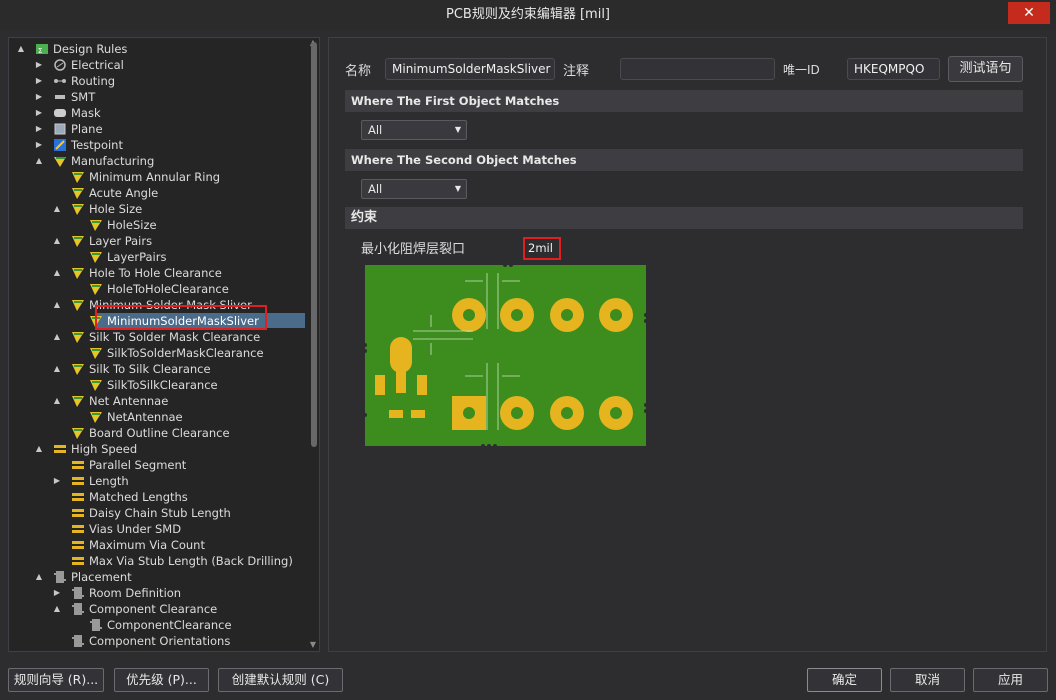 The height and width of the screenshot is (700, 1056). What do you see at coordinates (101, 577) in the screenshot?
I see `tree-item-label: Placement` at bounding box center [101, 577].